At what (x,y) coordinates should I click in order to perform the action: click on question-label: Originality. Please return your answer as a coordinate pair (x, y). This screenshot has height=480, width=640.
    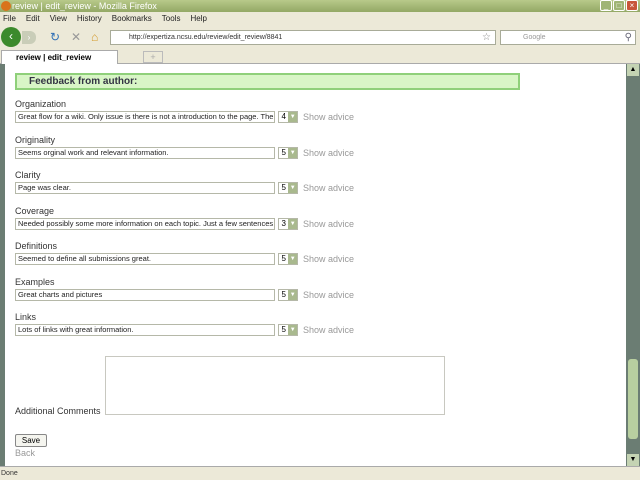
    Looking at the image, I should click on (35, 139).